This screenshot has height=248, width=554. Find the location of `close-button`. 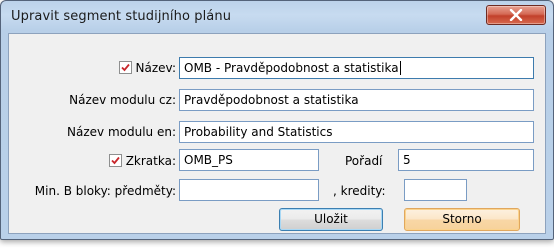

close-button is located at coordinates (516, 15).